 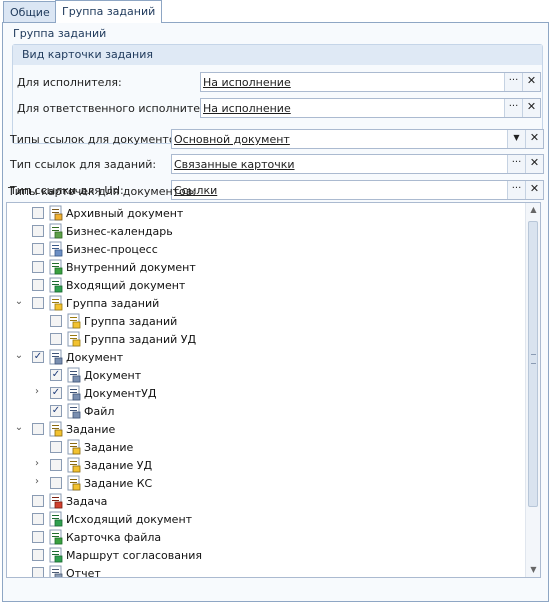 What do you see at coordinates (533, 210) in the screenshot?
I see `scroll-up-arrow: ▲` at bounding box center [533, 210].